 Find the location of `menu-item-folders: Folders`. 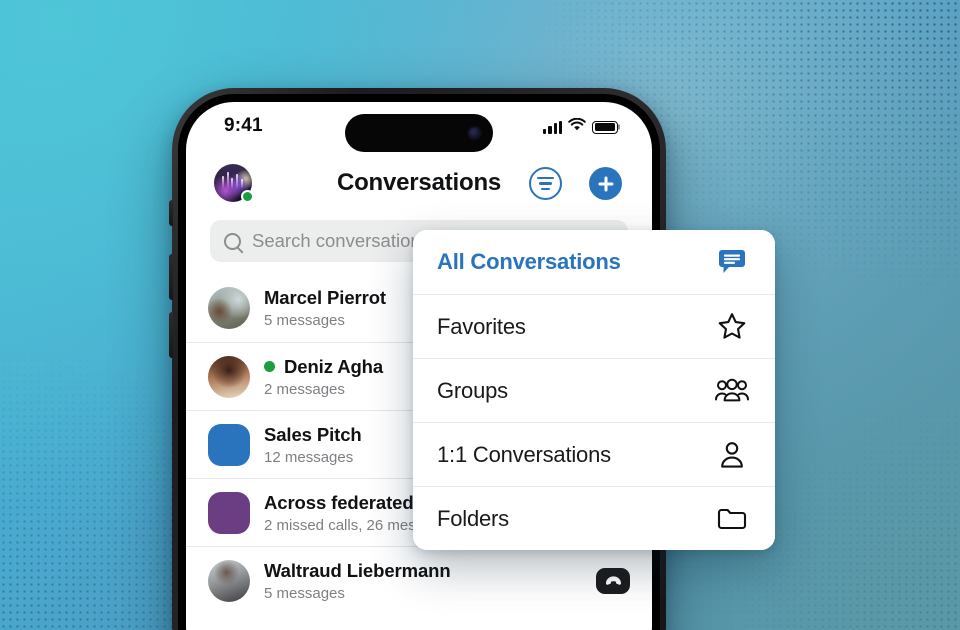

menu-item-folders: Folders is located at coordinates (594, 518).